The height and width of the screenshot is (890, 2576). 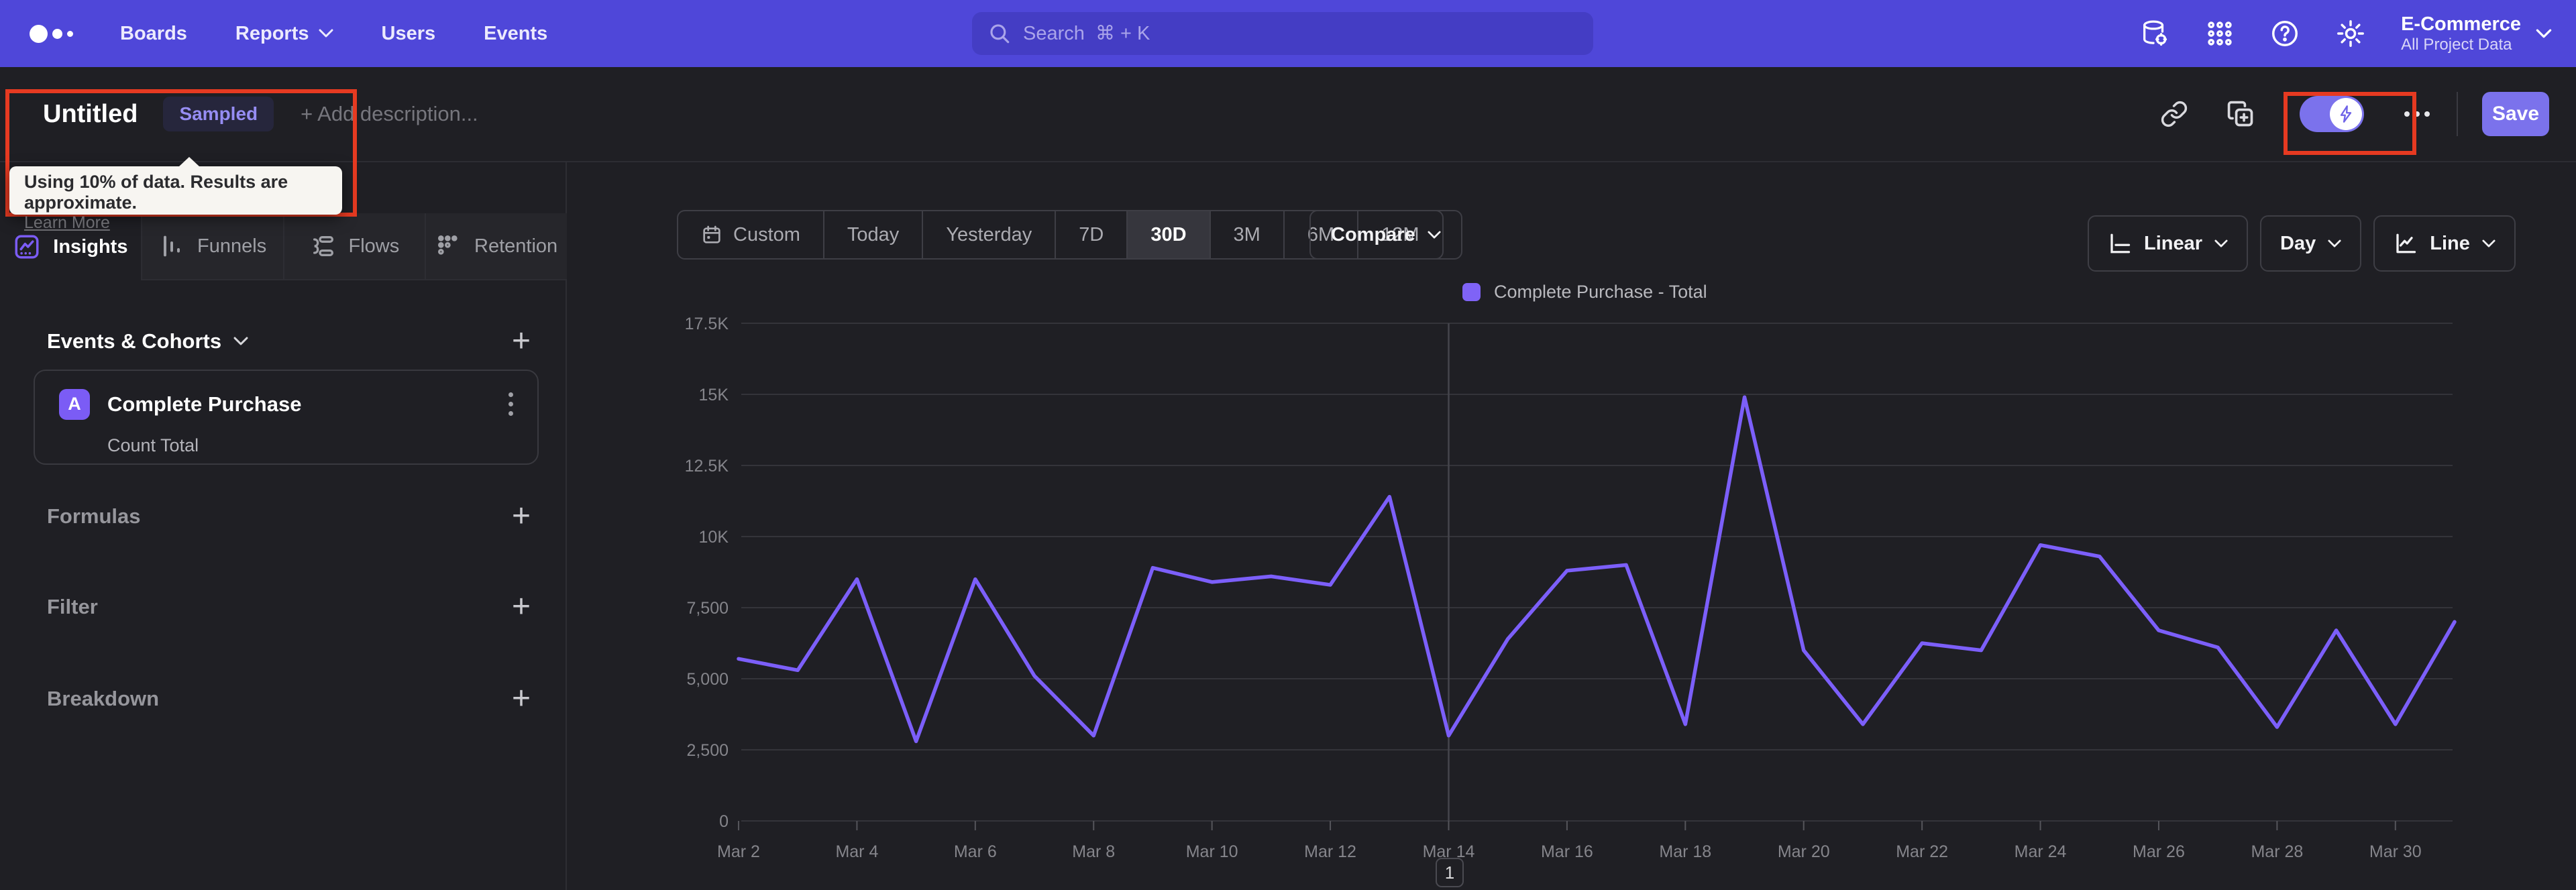 I want to click on legend-swatch, so click(x=1471, y=292).